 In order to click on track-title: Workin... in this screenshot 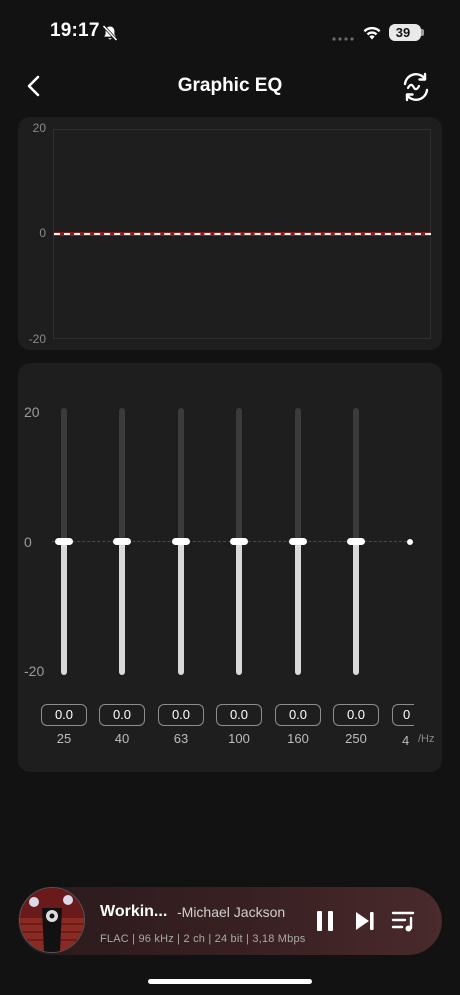, I will do `click(134, 911)`.